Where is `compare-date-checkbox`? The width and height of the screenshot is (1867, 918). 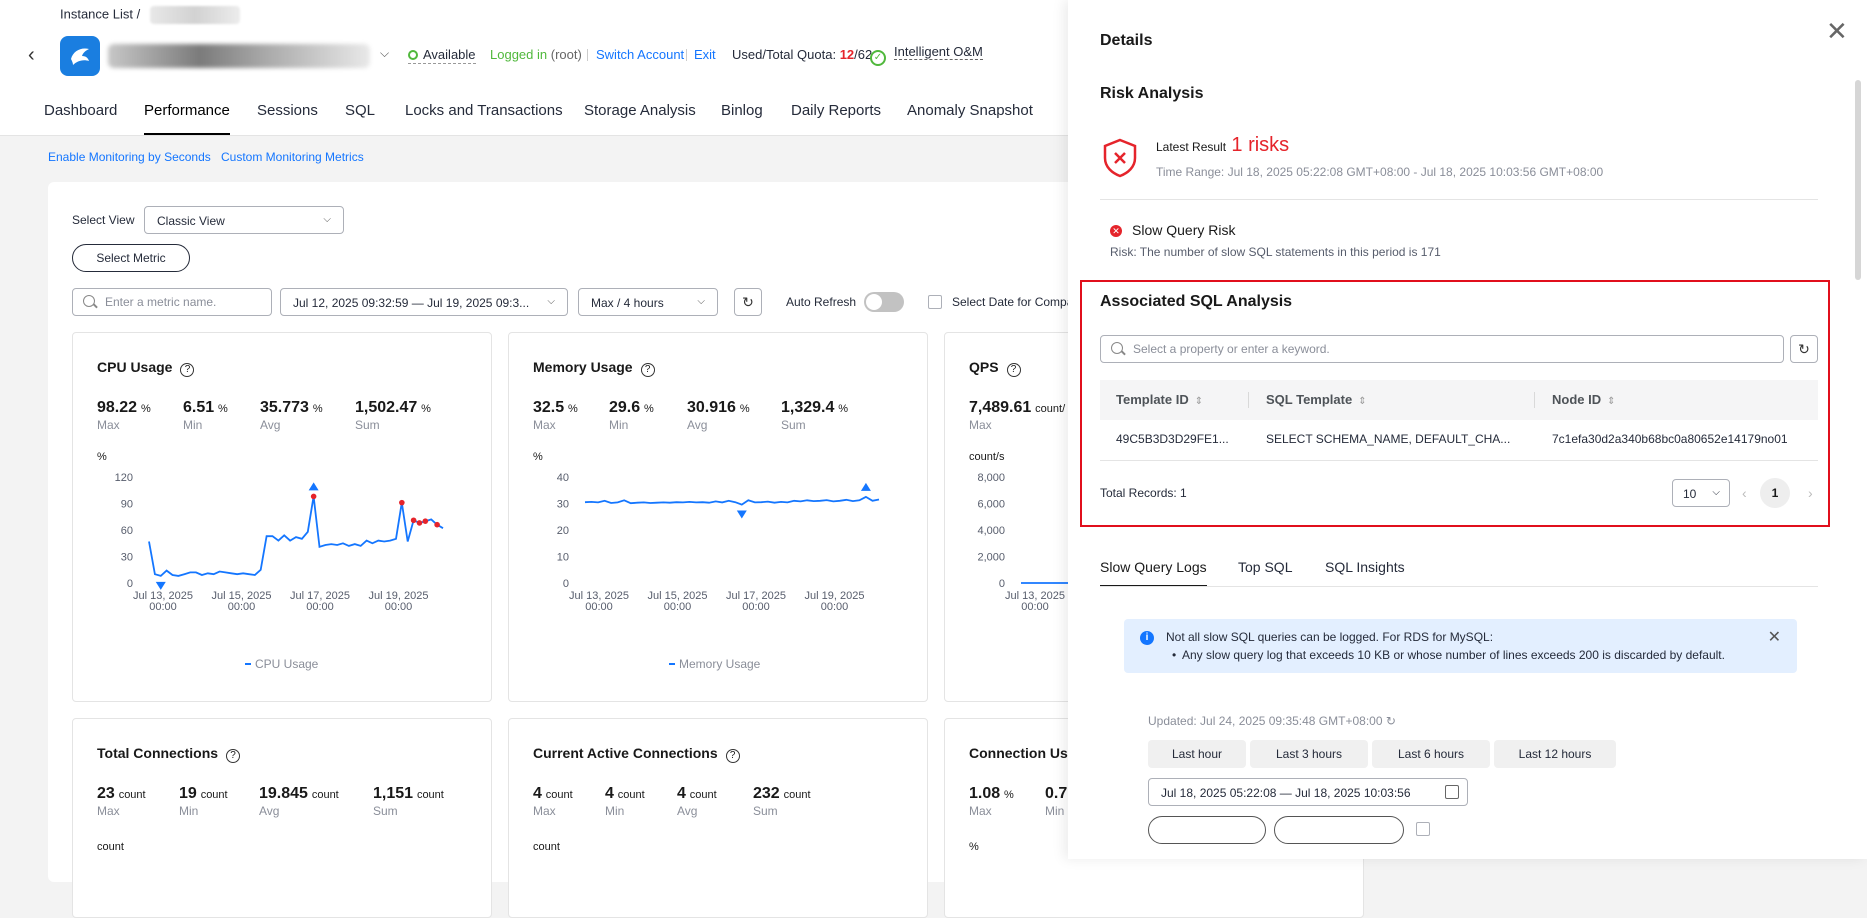 compare-date-checkbox is located at coordinates (935, 302).